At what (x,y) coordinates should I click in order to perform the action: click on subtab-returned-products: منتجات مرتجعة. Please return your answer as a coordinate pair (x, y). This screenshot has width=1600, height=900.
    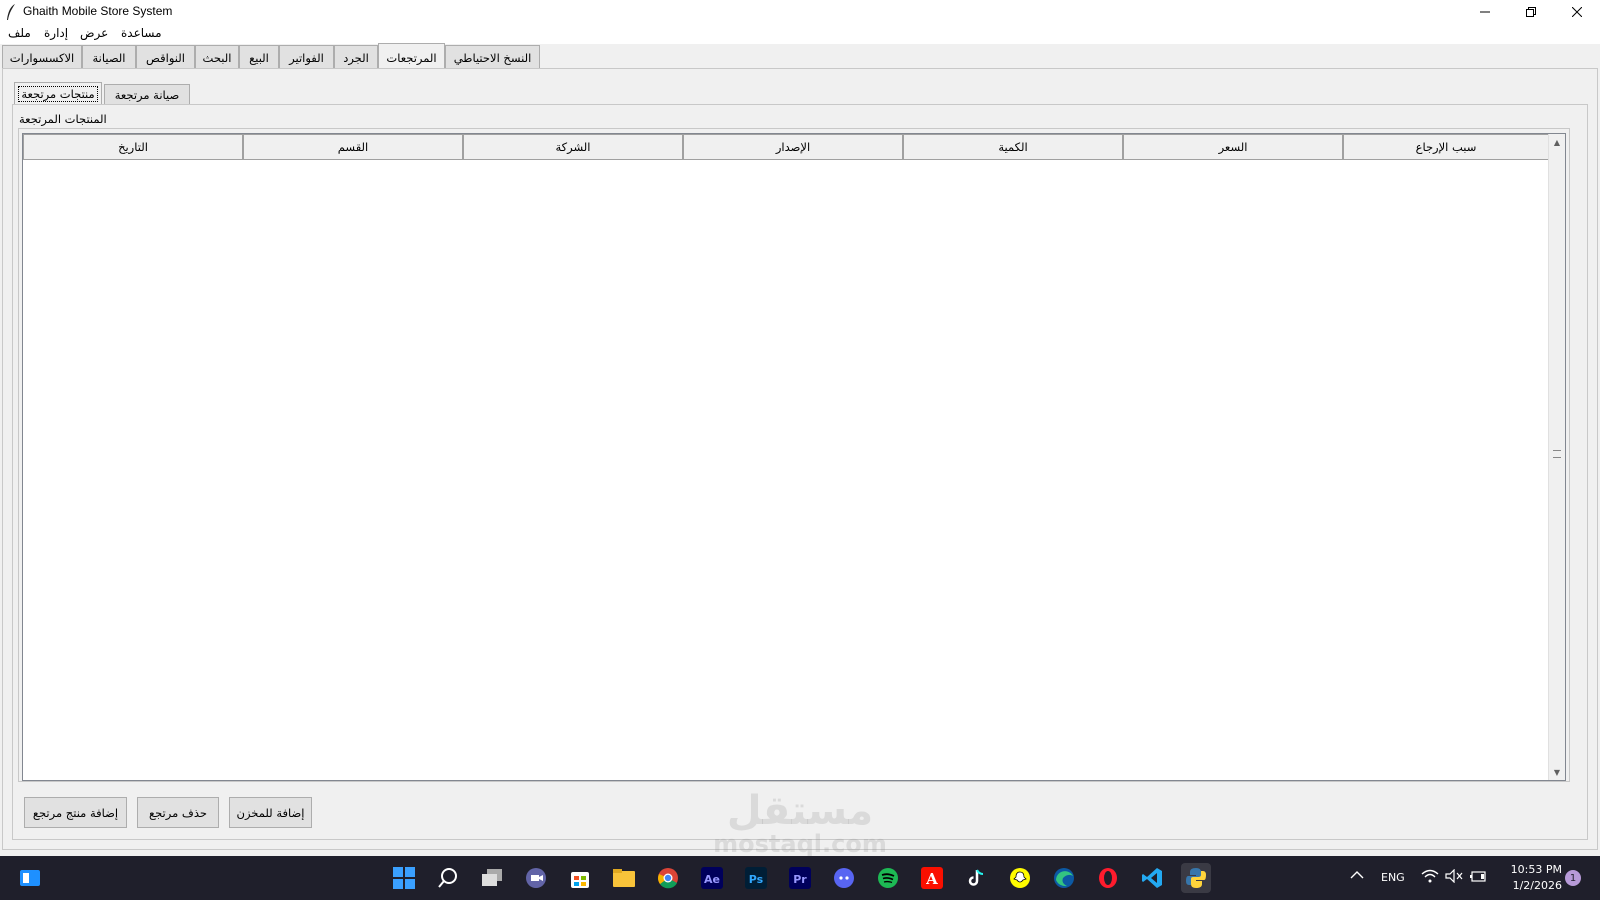
    Looking at the image, I should click on (58, 93).